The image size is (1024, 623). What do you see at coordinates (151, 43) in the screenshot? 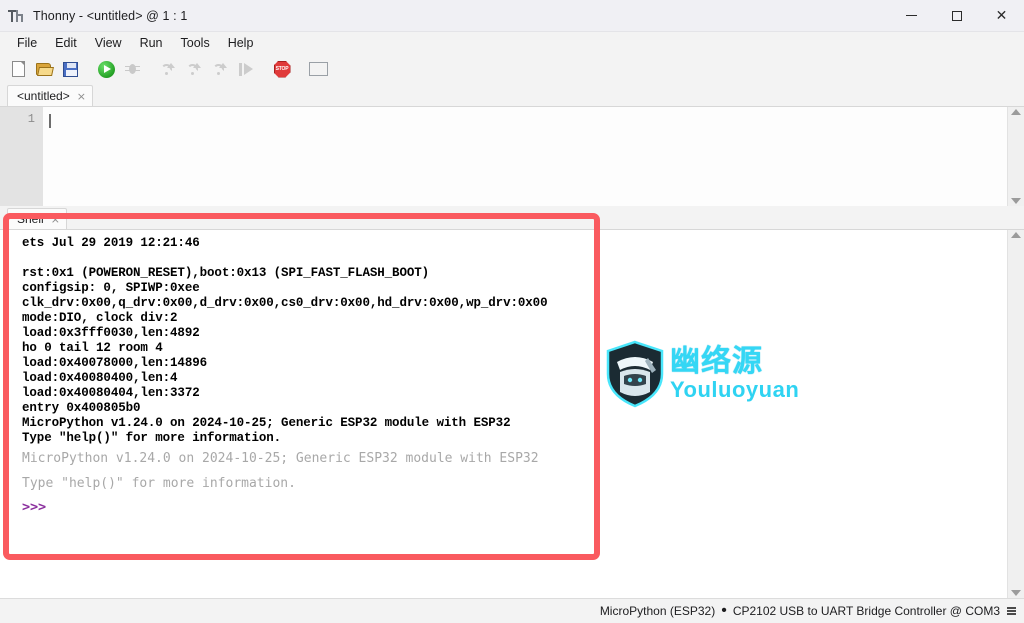
I see `menu-run: Run` at bounding box center [151, 43].